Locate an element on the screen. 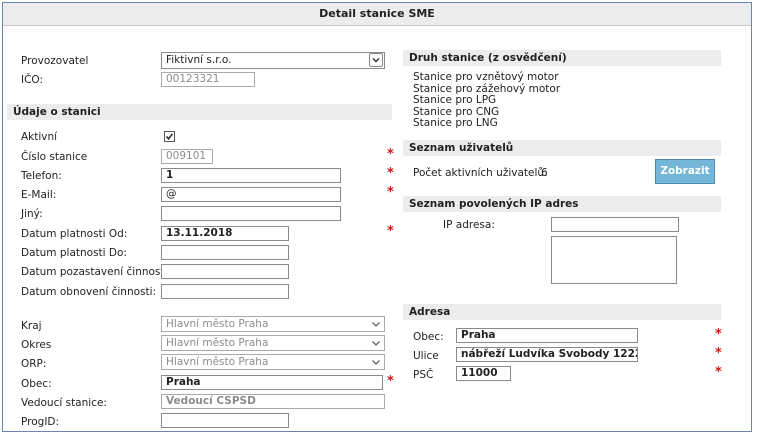 The width and height of the screenshot is (758, 438). valid-to-field is located at coordinates (225, 252).